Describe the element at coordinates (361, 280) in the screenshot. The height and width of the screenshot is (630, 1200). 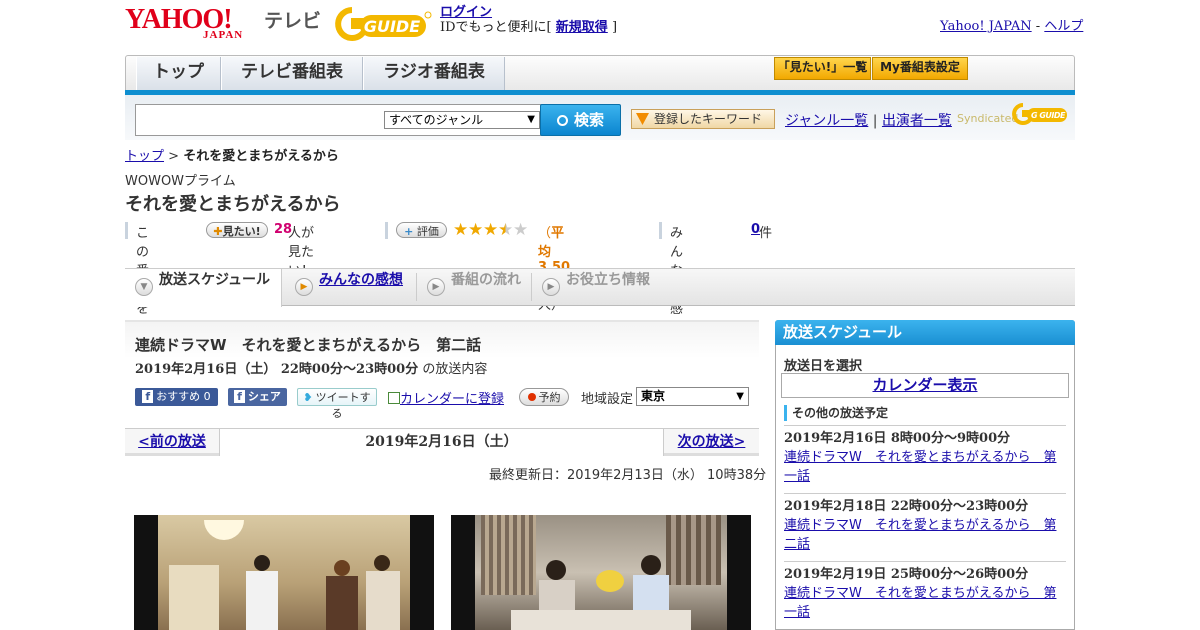
I see `tab-reviews-label: みんなの感想` at that location.